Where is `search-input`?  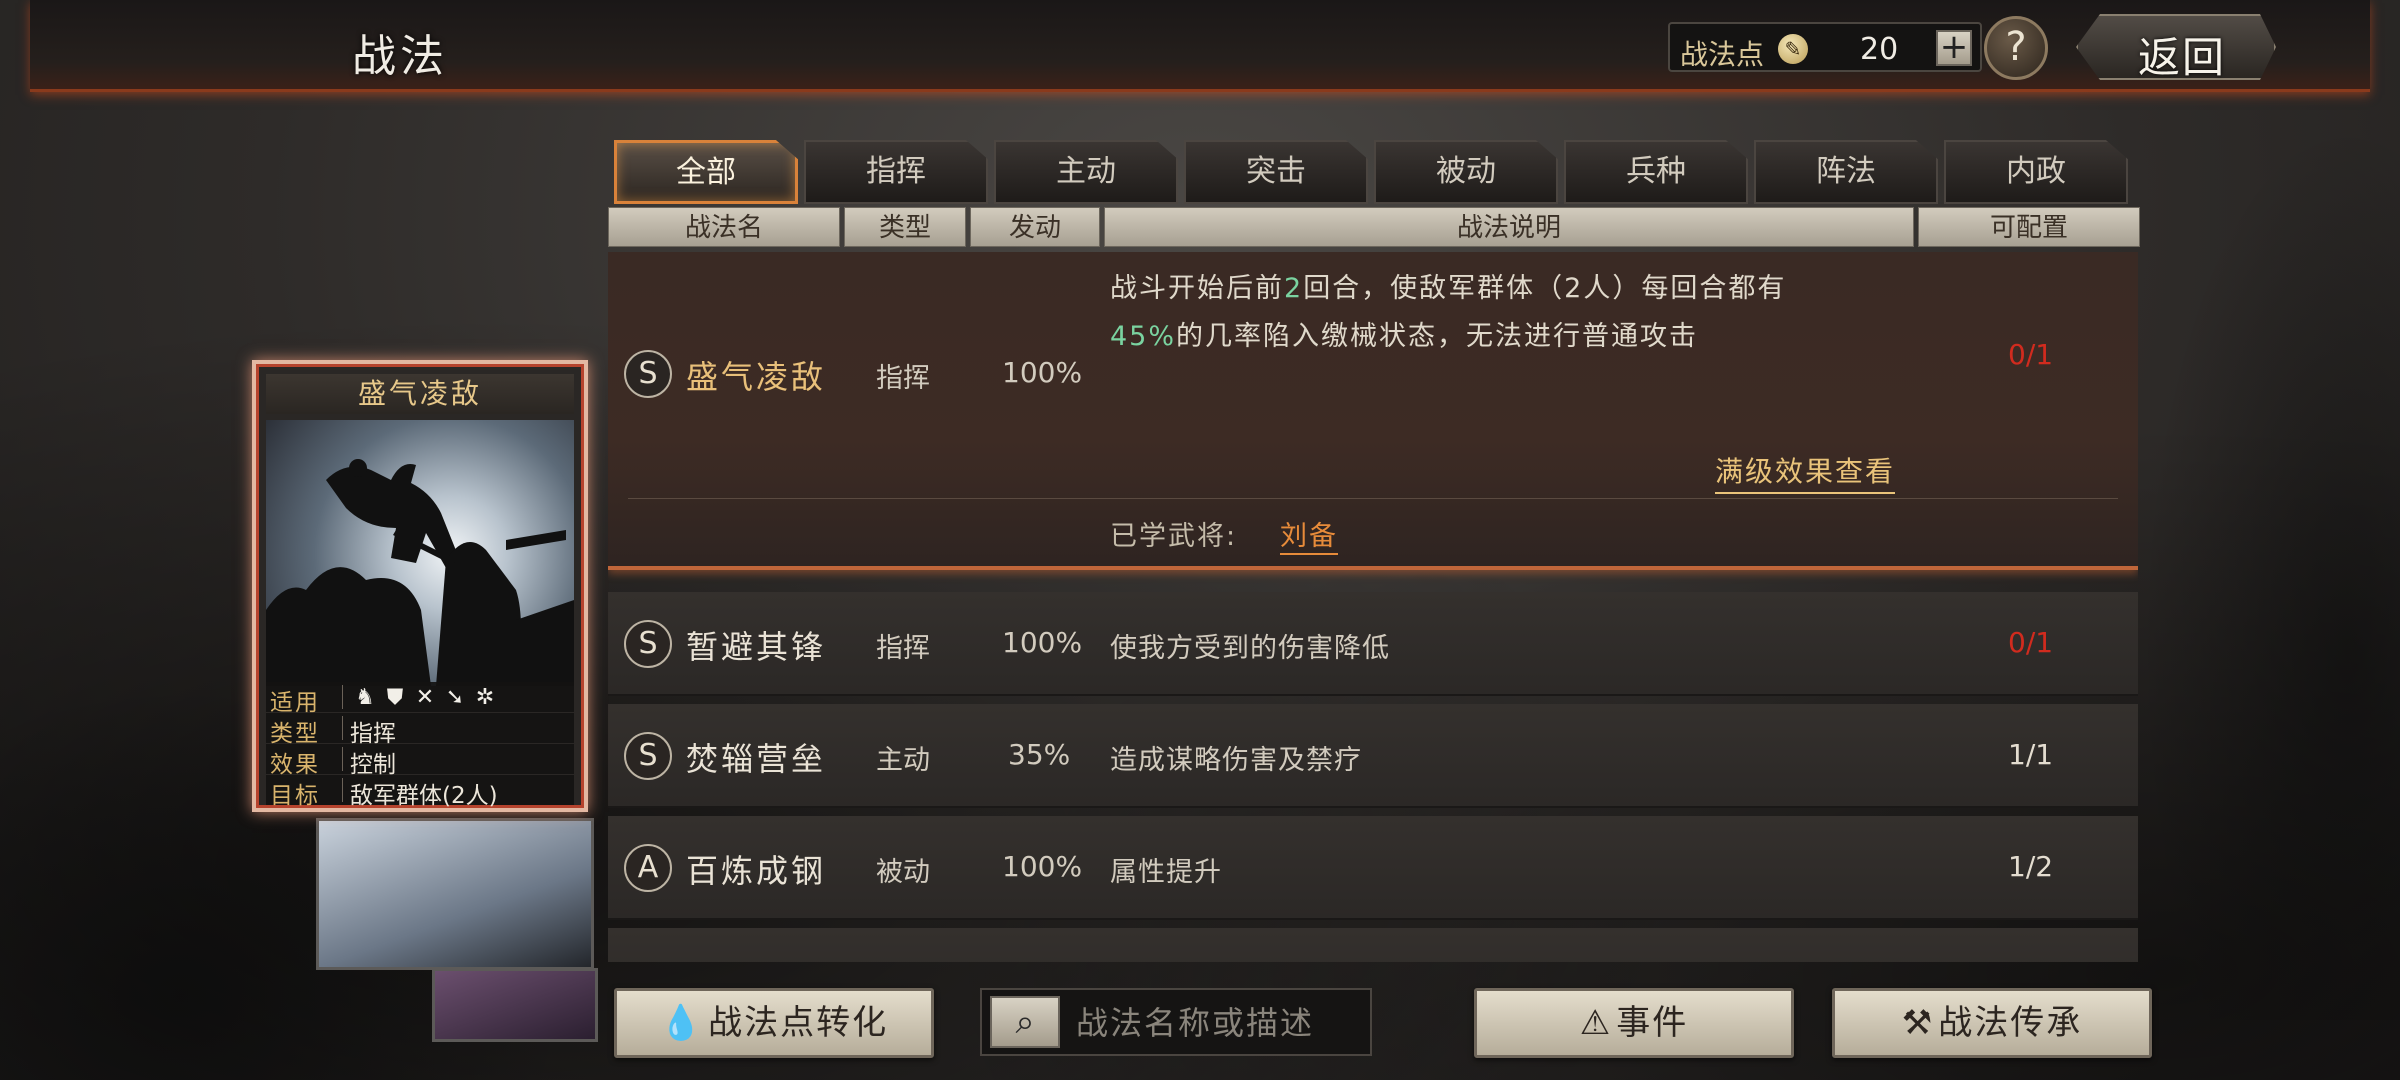
search-input is located at coordinates (1221, 1023).